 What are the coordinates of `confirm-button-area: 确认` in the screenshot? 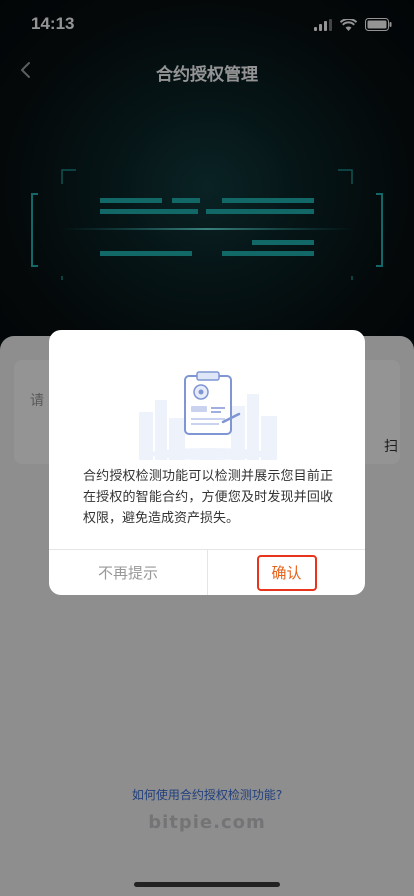 It's located at (286, 572).